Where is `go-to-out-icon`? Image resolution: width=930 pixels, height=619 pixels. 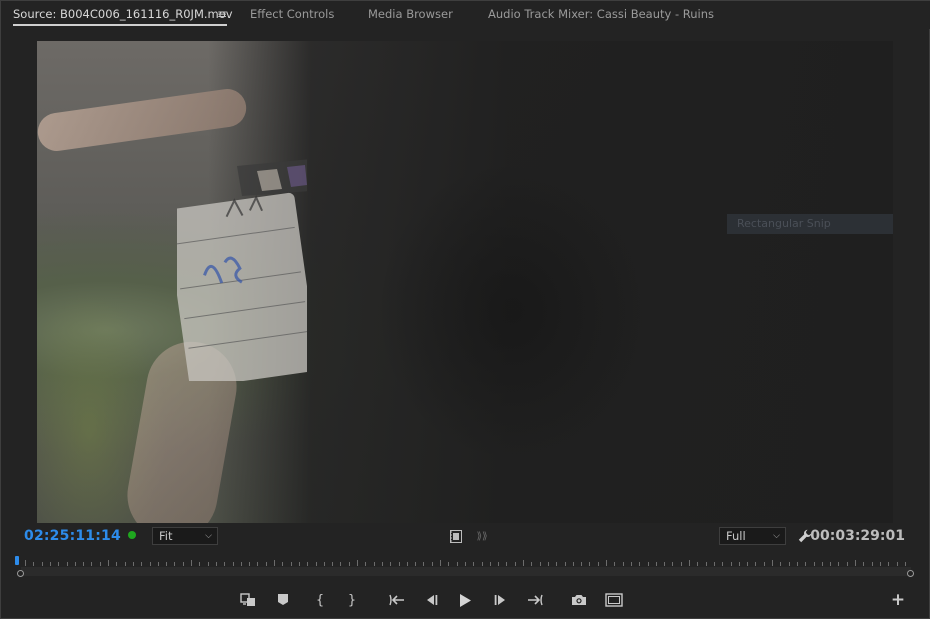
go-to-out-icon is located at coordinates (535, 600).